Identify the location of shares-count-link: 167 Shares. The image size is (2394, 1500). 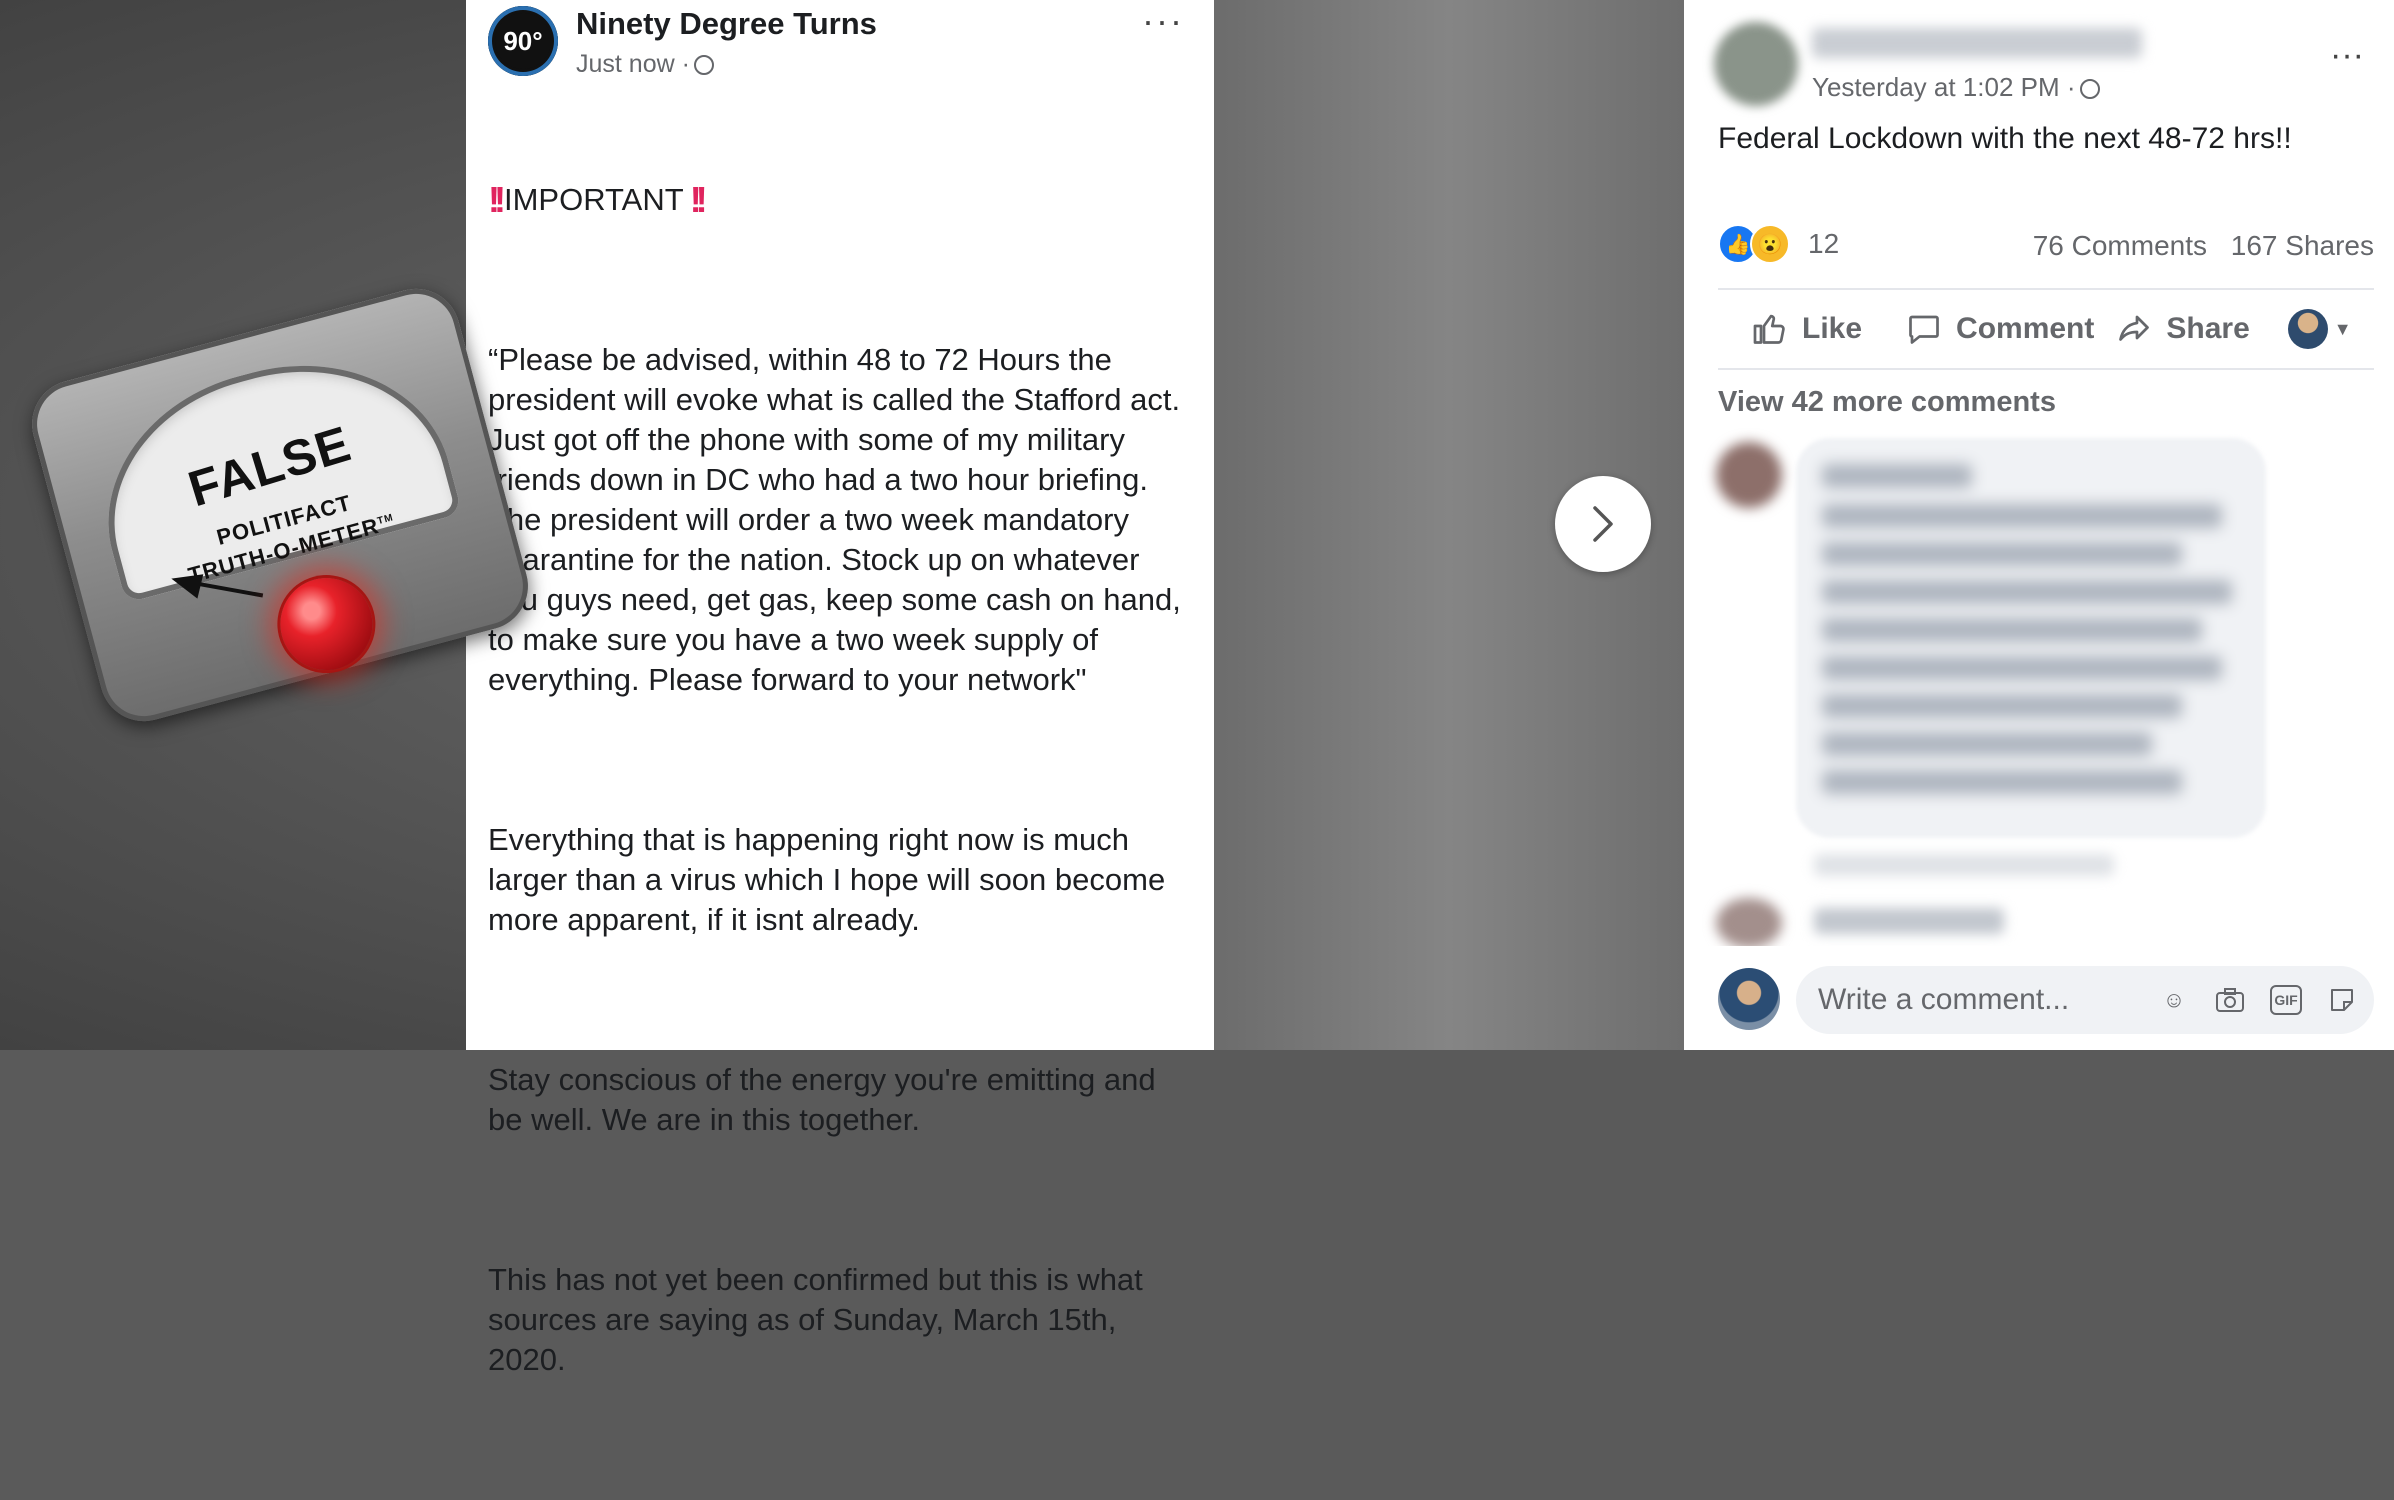
(2302, 245).